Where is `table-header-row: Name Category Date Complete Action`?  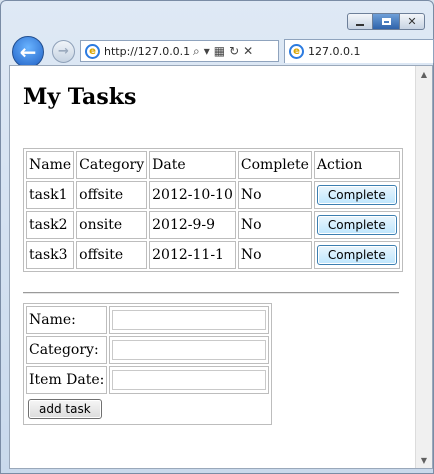 table-header-row: Name Category Date Complete Action is located at coordinates (213, 165).